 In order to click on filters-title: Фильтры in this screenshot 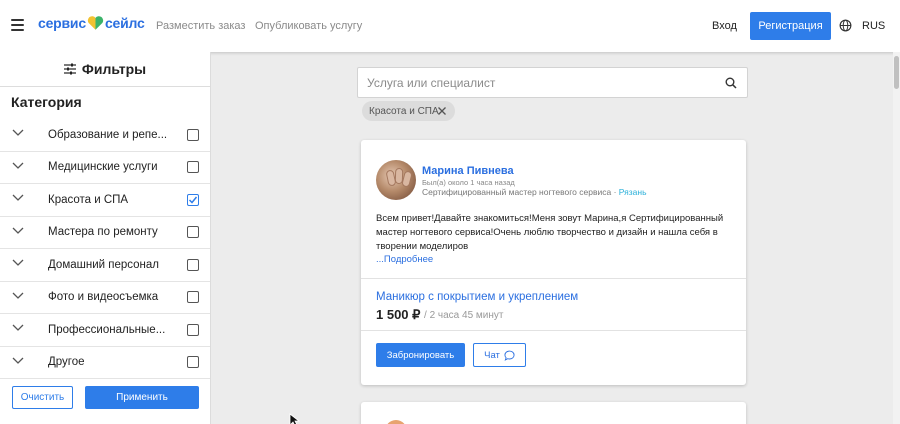, I will do `click(114, 69)`.